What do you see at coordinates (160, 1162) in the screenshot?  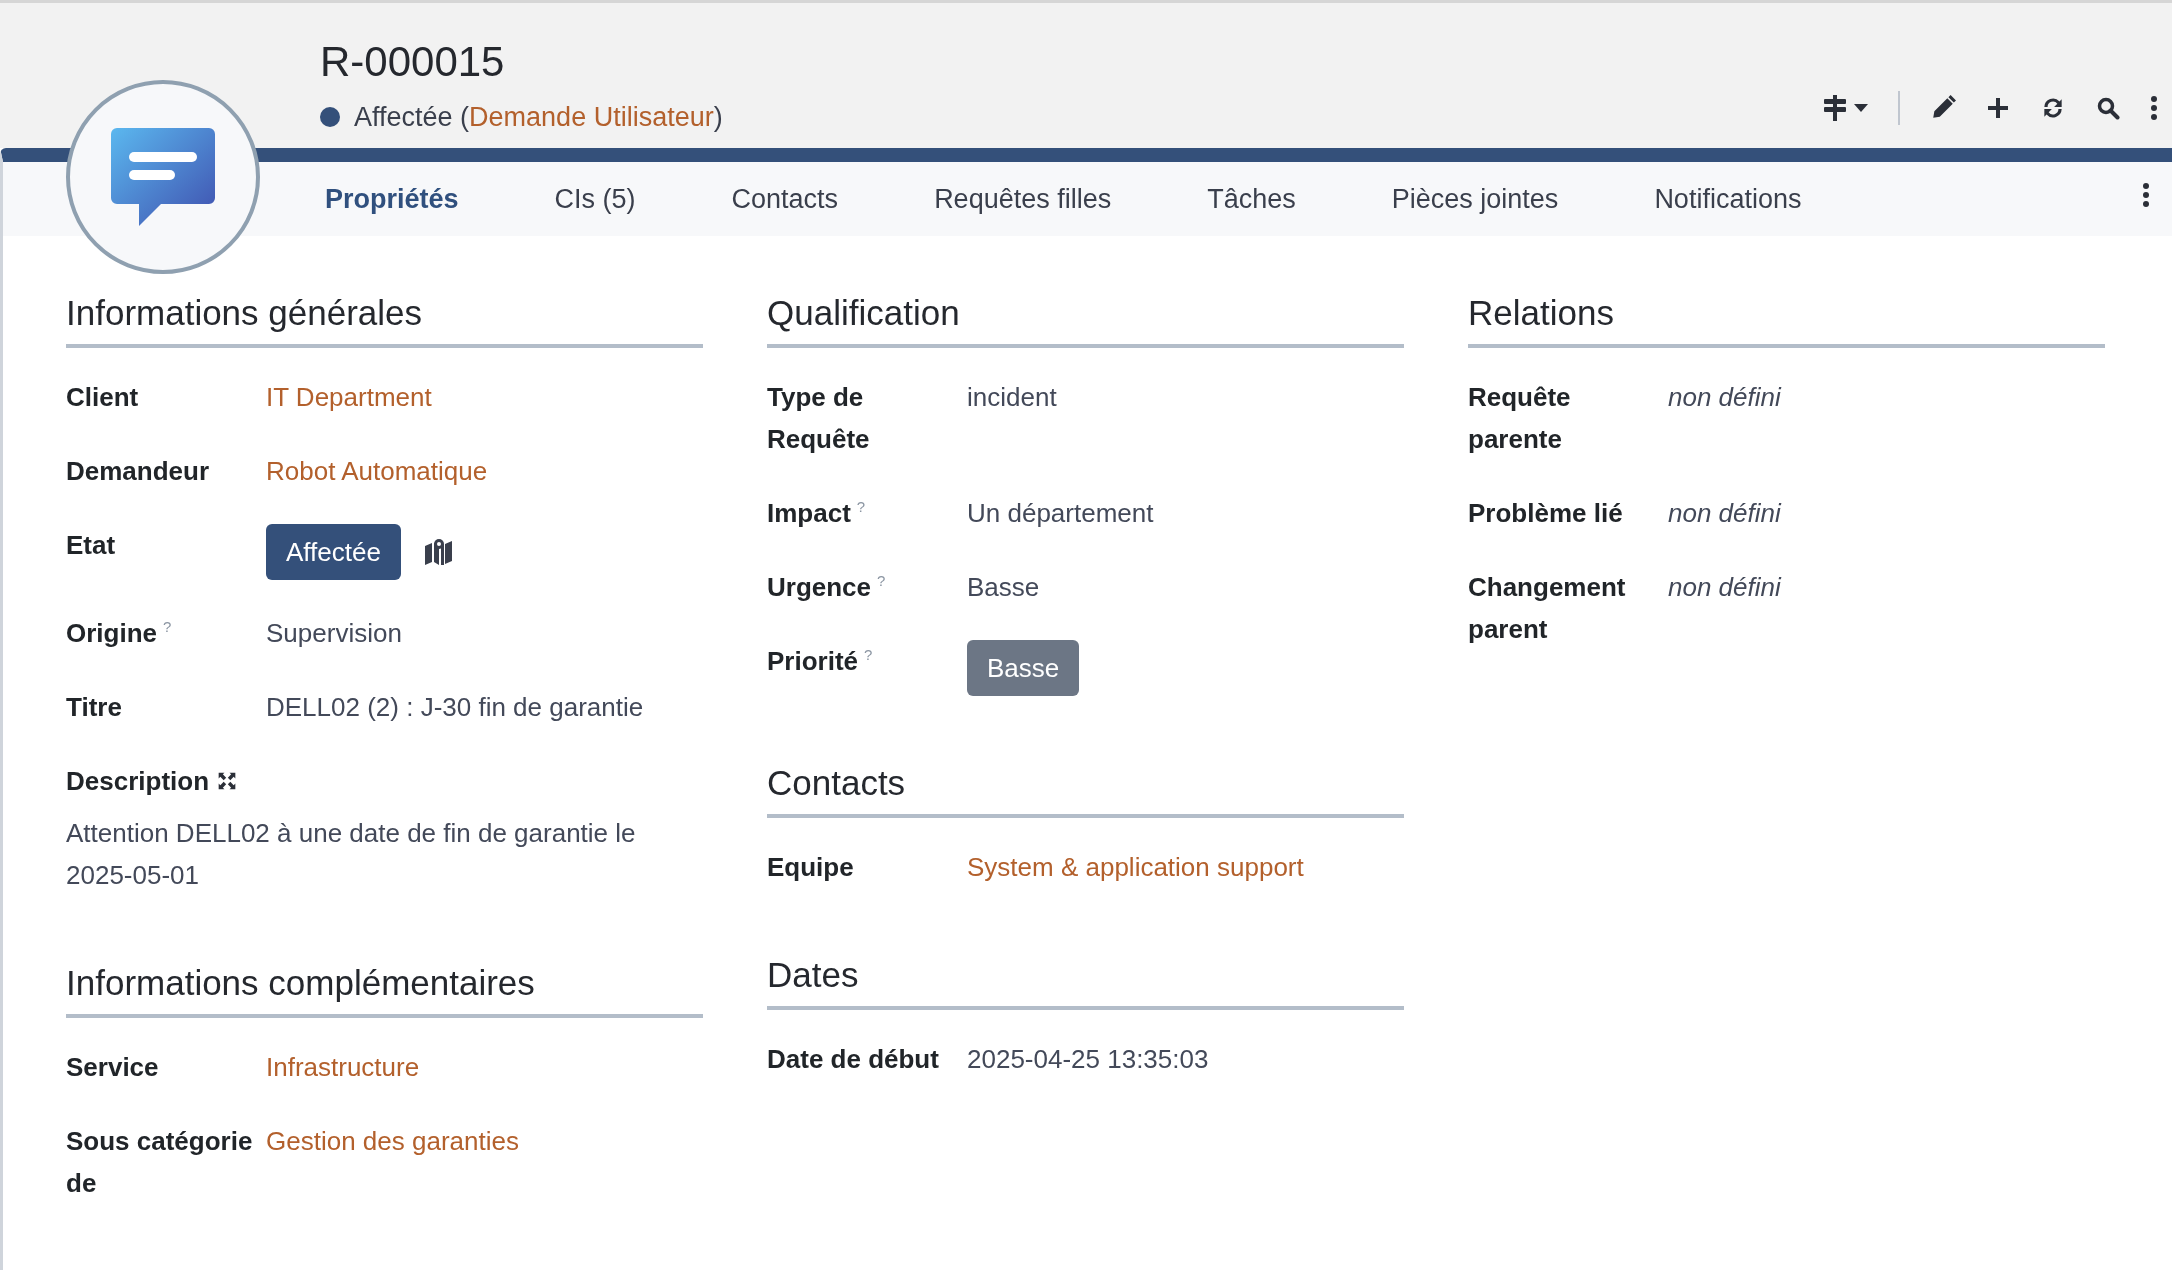 I see `field-label: Sous catégorie de` at bounding box center [160, 1162].